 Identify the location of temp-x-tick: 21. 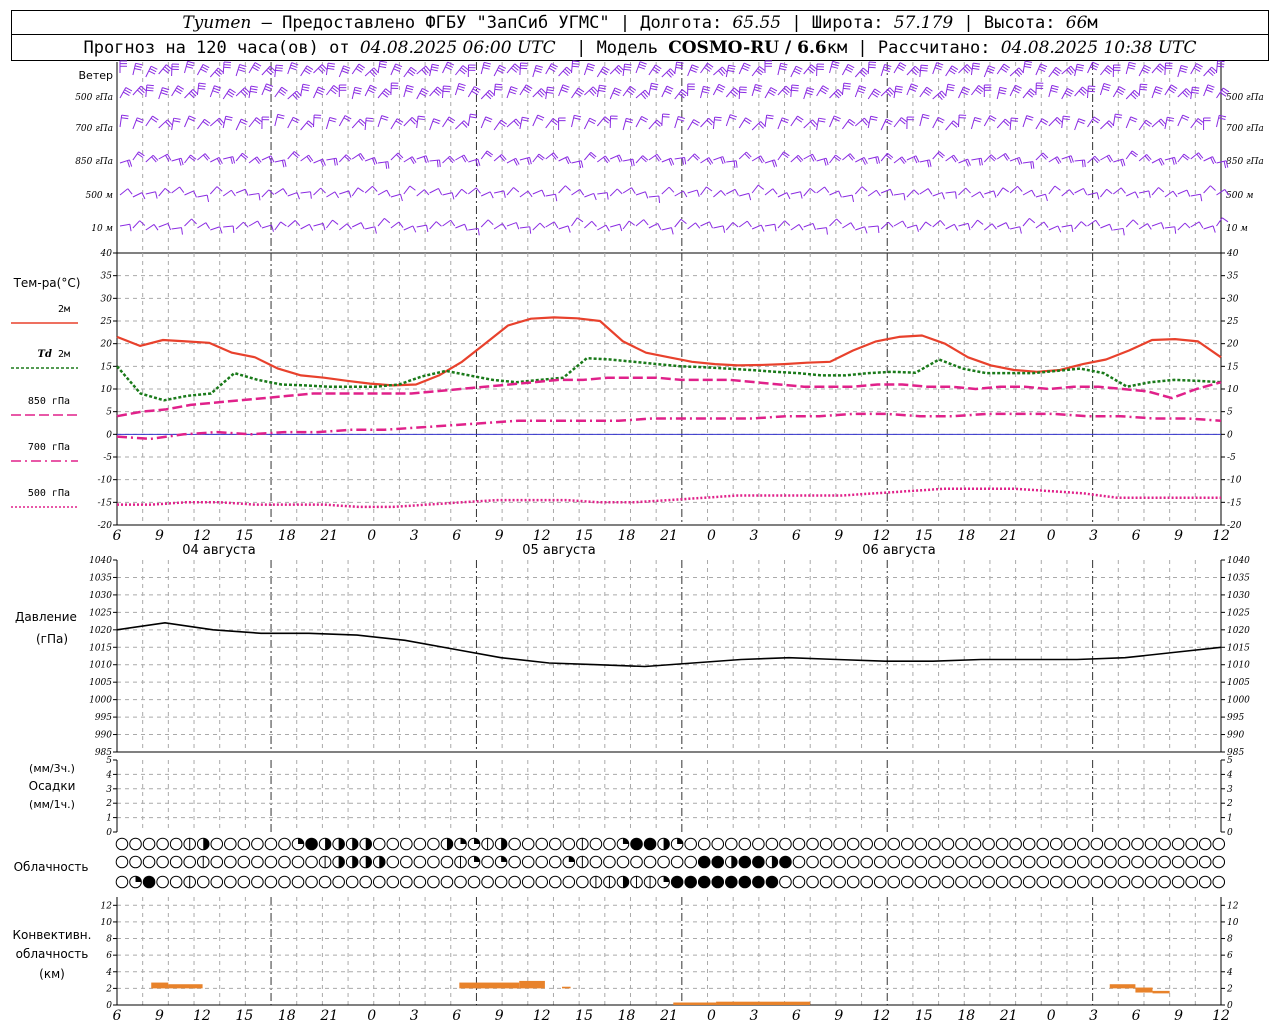
(1008, 536).